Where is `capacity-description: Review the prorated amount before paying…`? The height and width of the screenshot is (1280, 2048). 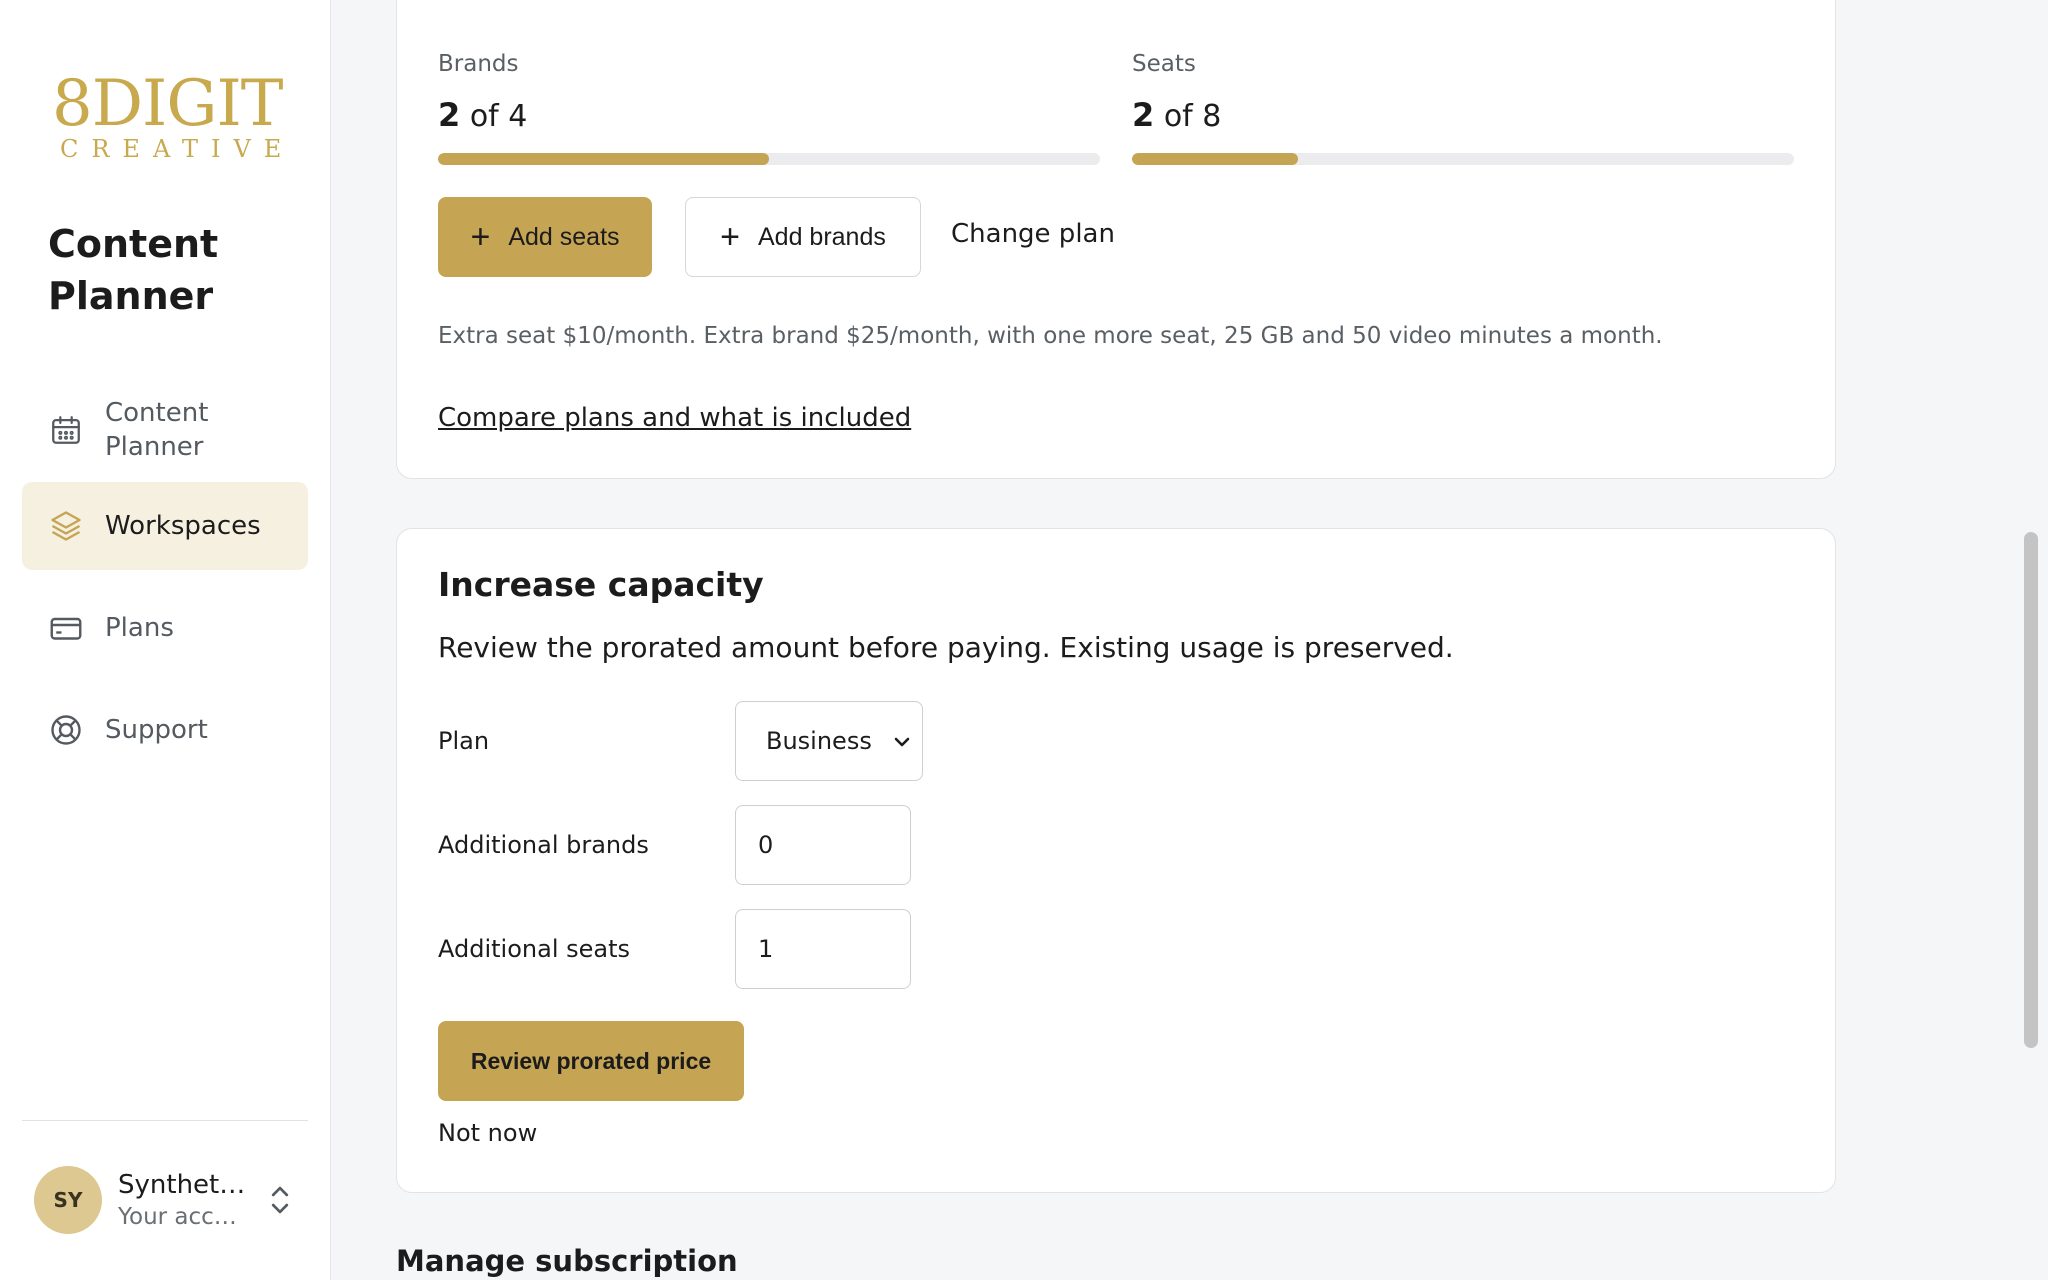 capacity-description: Review the prorated amount before paying… is located at coordinates (946, 647).